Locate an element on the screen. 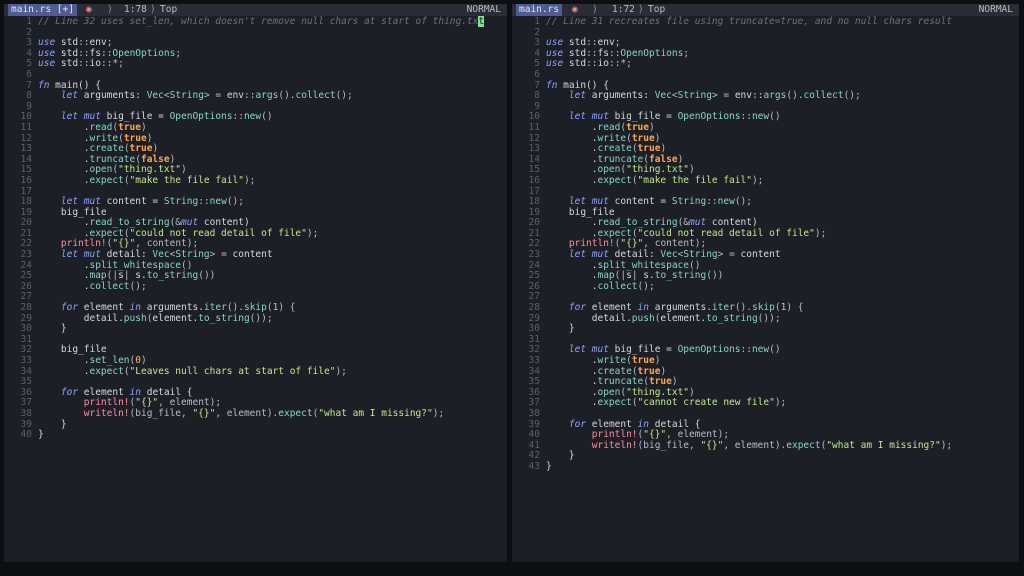 The image size is (1024, 576). code-token: element is located at coordinates (612, 424).